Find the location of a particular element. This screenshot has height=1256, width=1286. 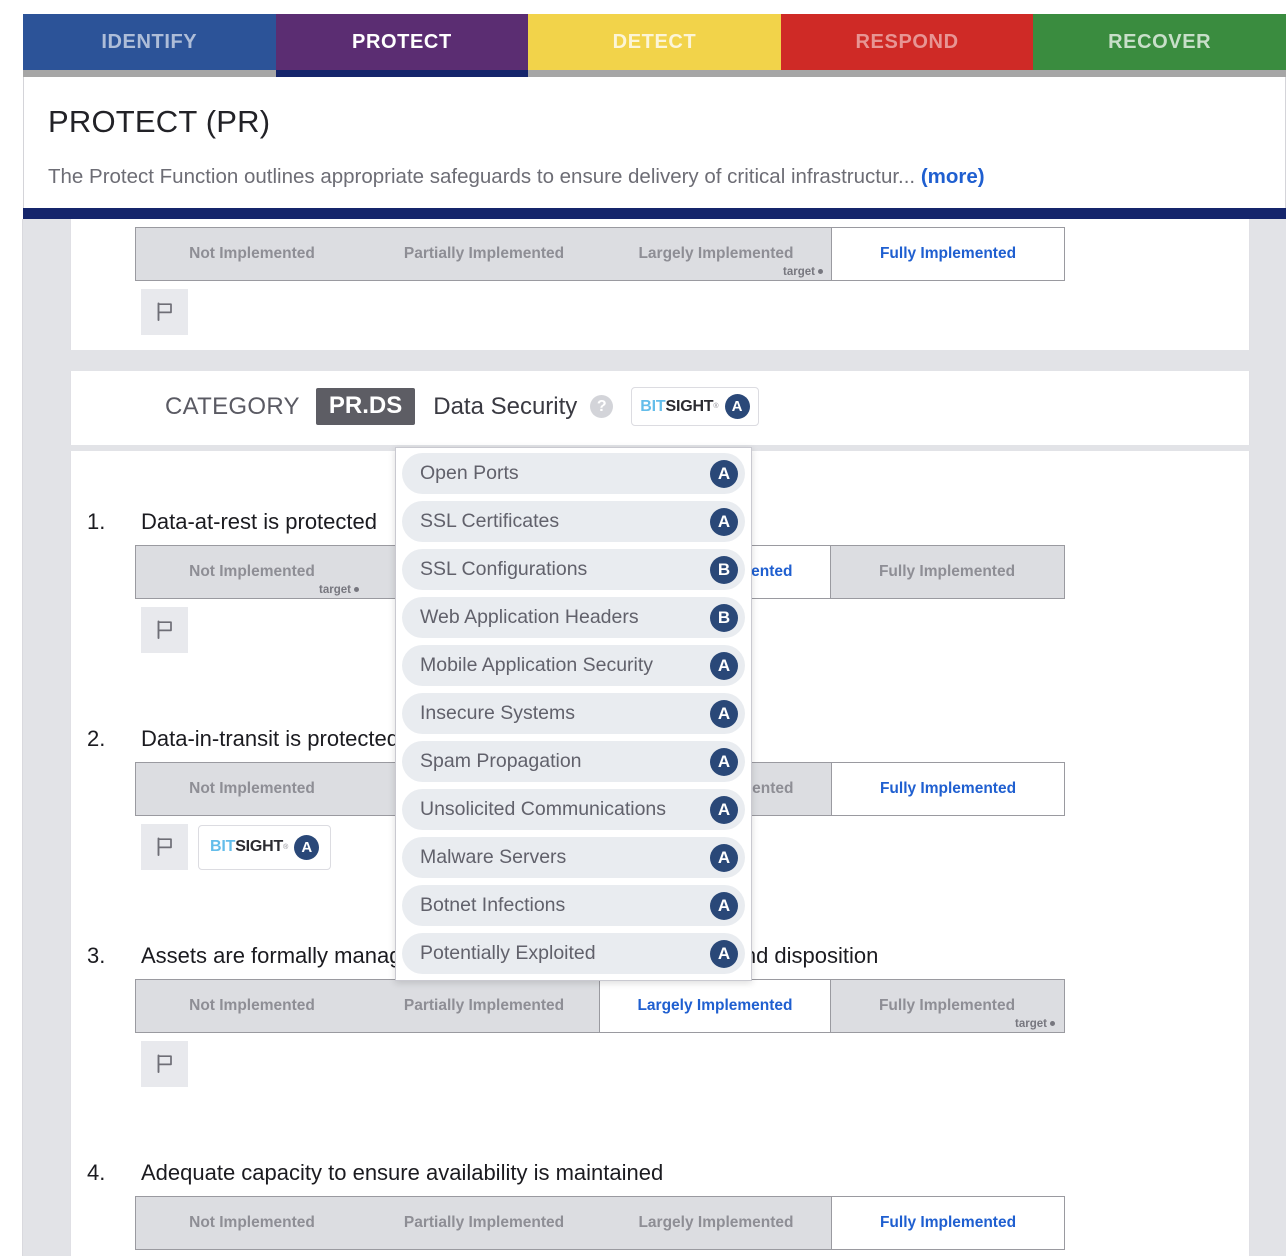

dropdown-item-spam-propagation: Spam Propagation A is located at coordinates (573, 761).